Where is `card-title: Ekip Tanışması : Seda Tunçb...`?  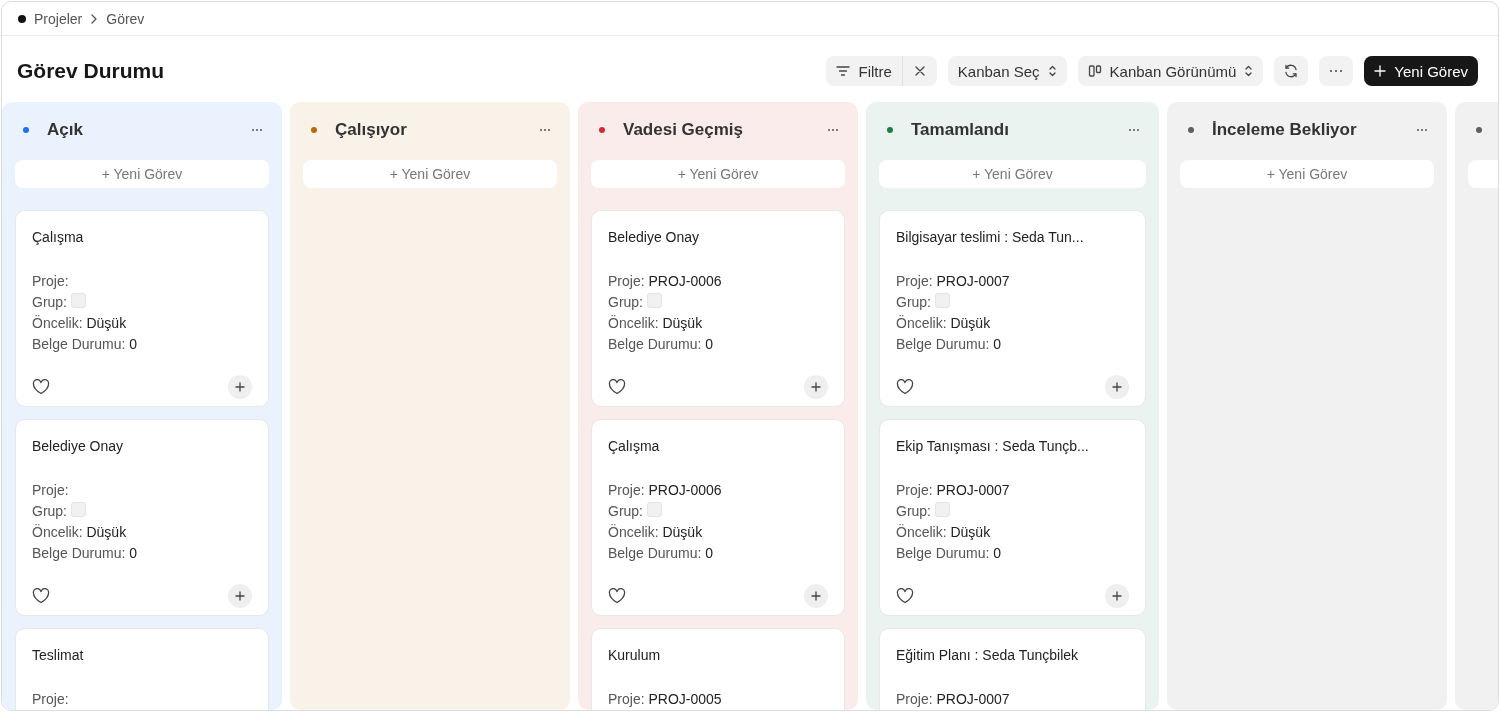 card-title: Ekip Tanışması : Seda Tunçb... is located at coordinates (993, 447).